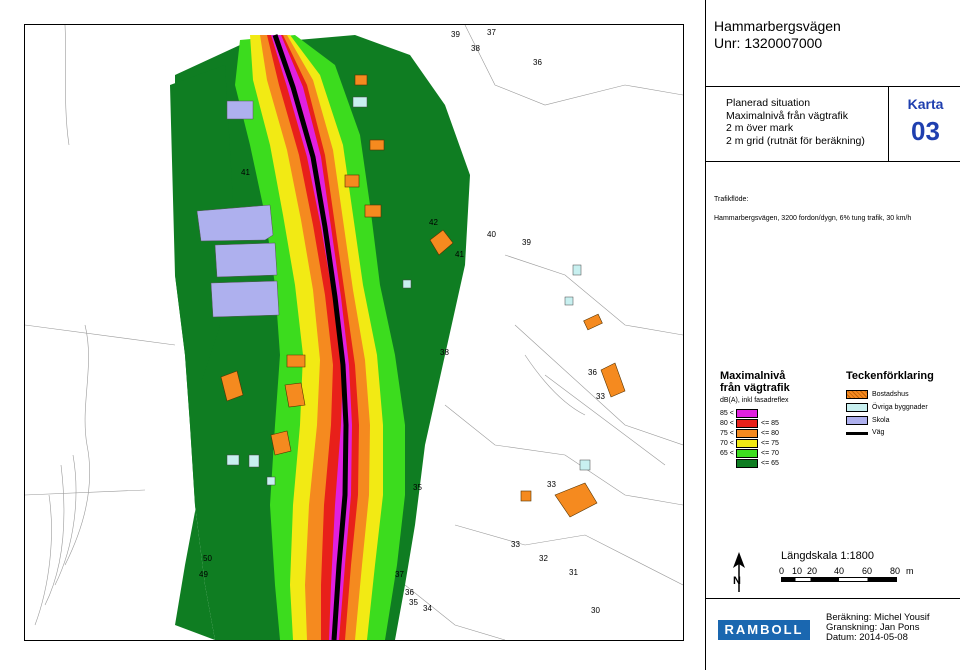  I want to click on description-line: Maximalnivå från vägtrafik, so click(787, 115).